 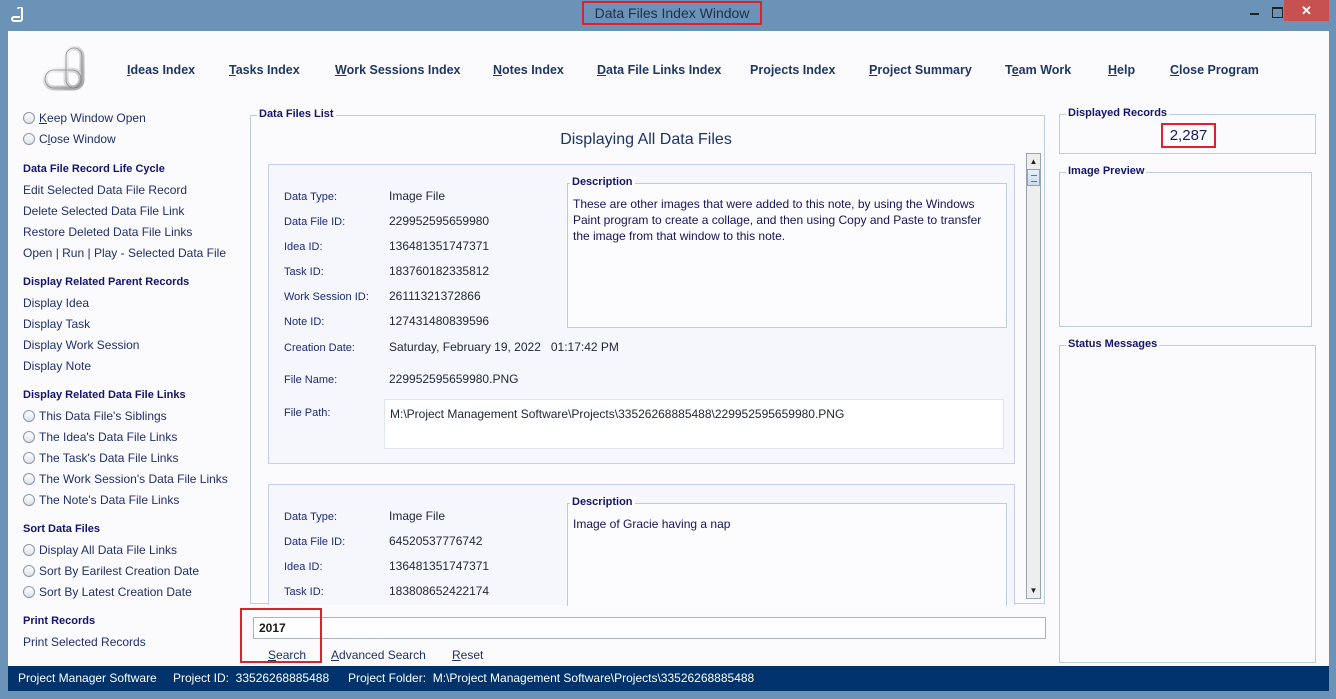 I want to click on status-project-id: Project ID: 33526268885488, so click(x=251, y=678).